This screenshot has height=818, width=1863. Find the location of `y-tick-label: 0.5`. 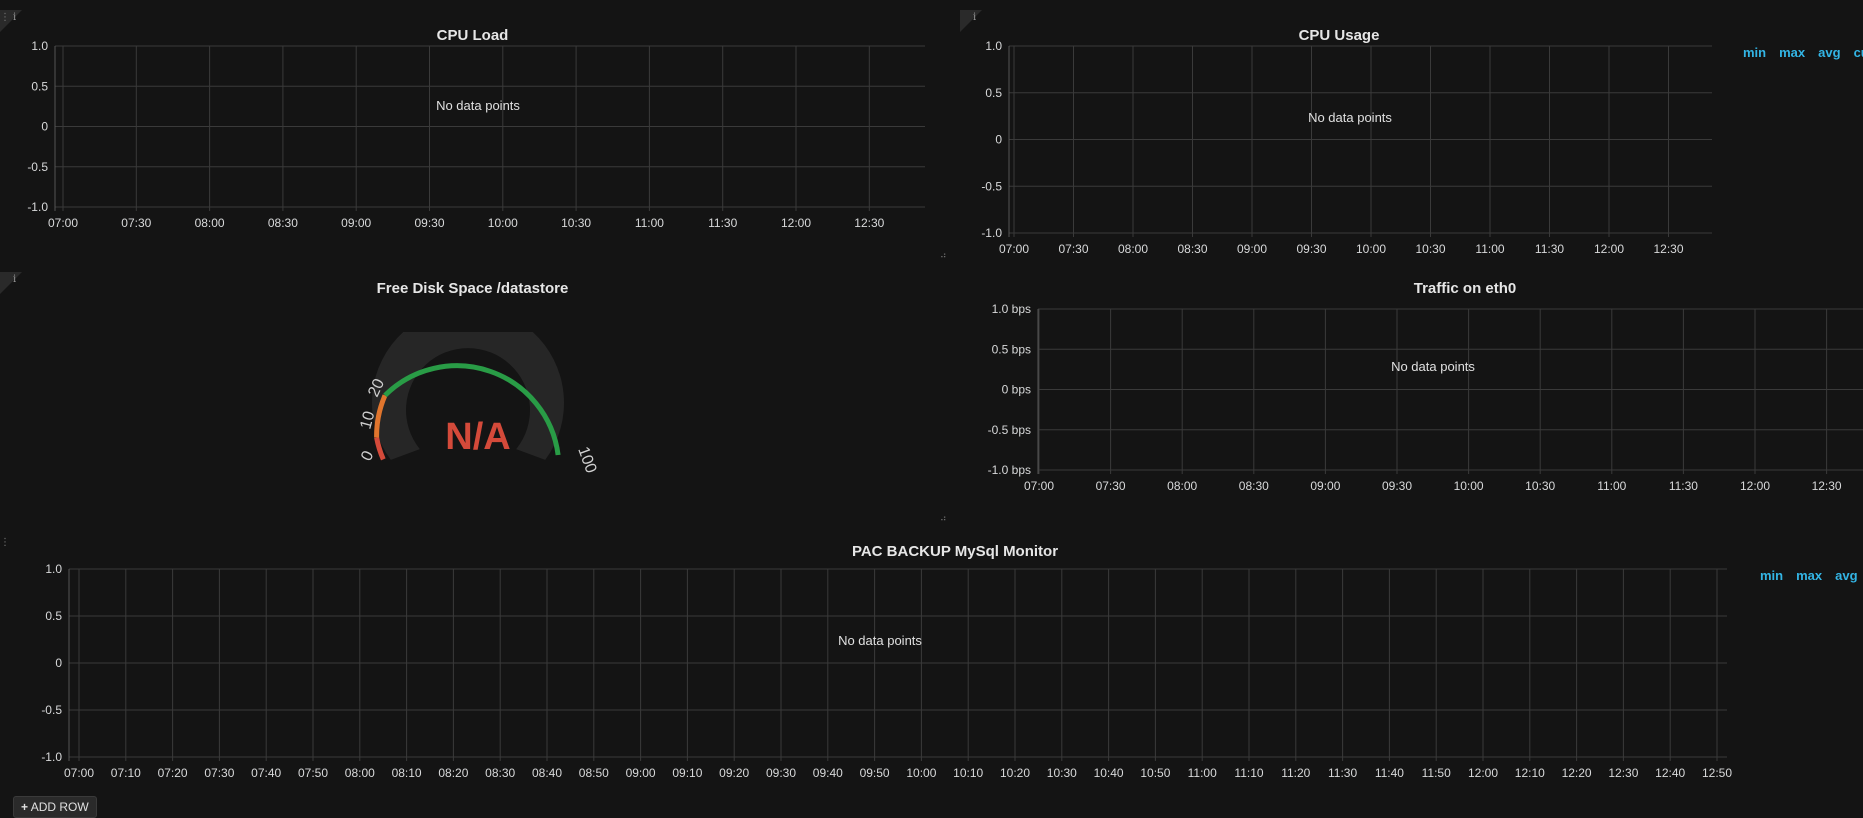

y-tick-label: 0.5 is located at coordinates (53, 616).